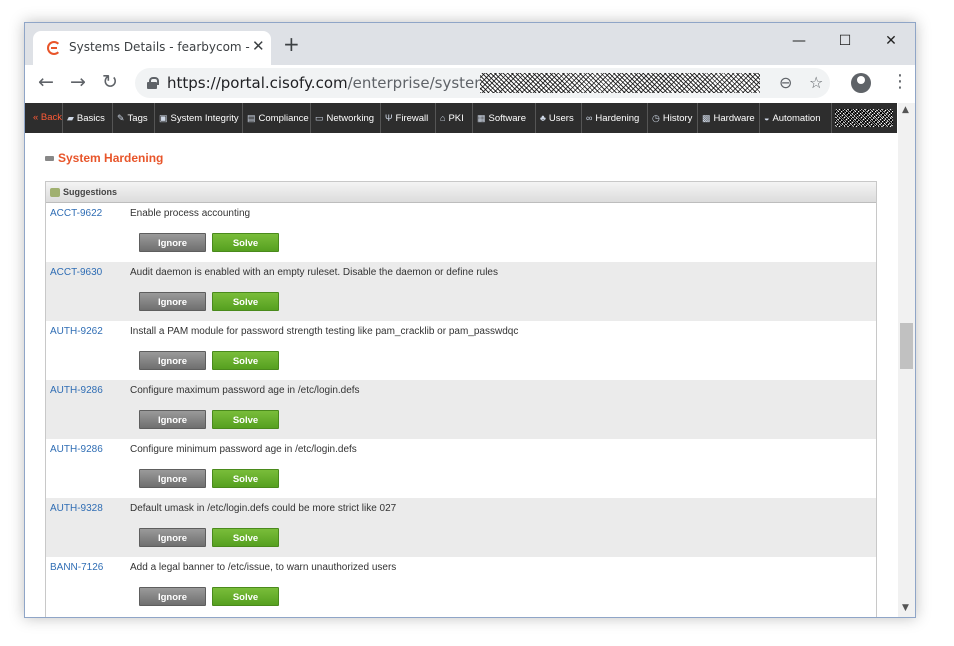 The height and width of the screenshot is (646, 954). Describe the element at coordinates (54, 48) in the screenshot. I see `cisofy-favicon-icon` at that location.